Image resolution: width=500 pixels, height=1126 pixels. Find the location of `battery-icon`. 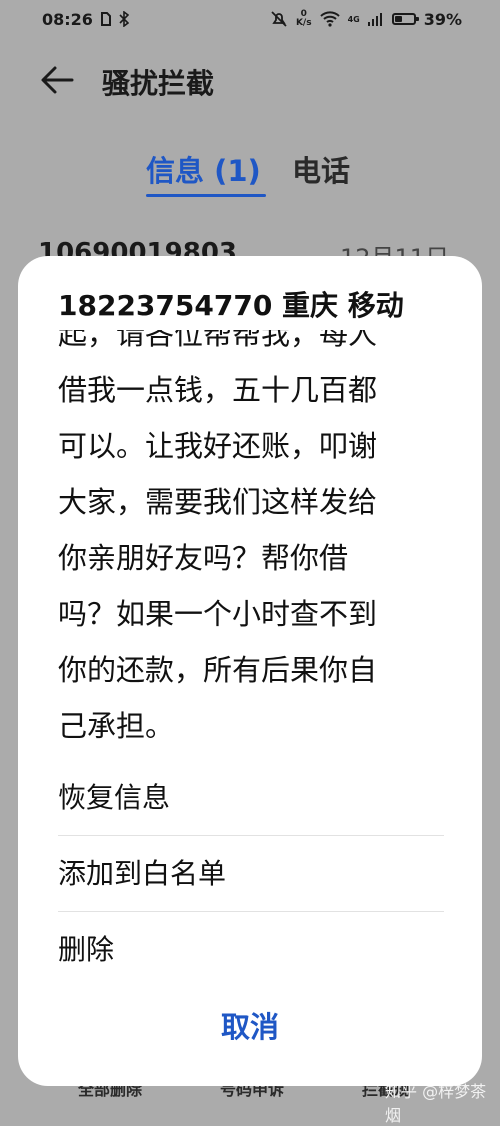

battery-icon is located at coordinates (405, 19).